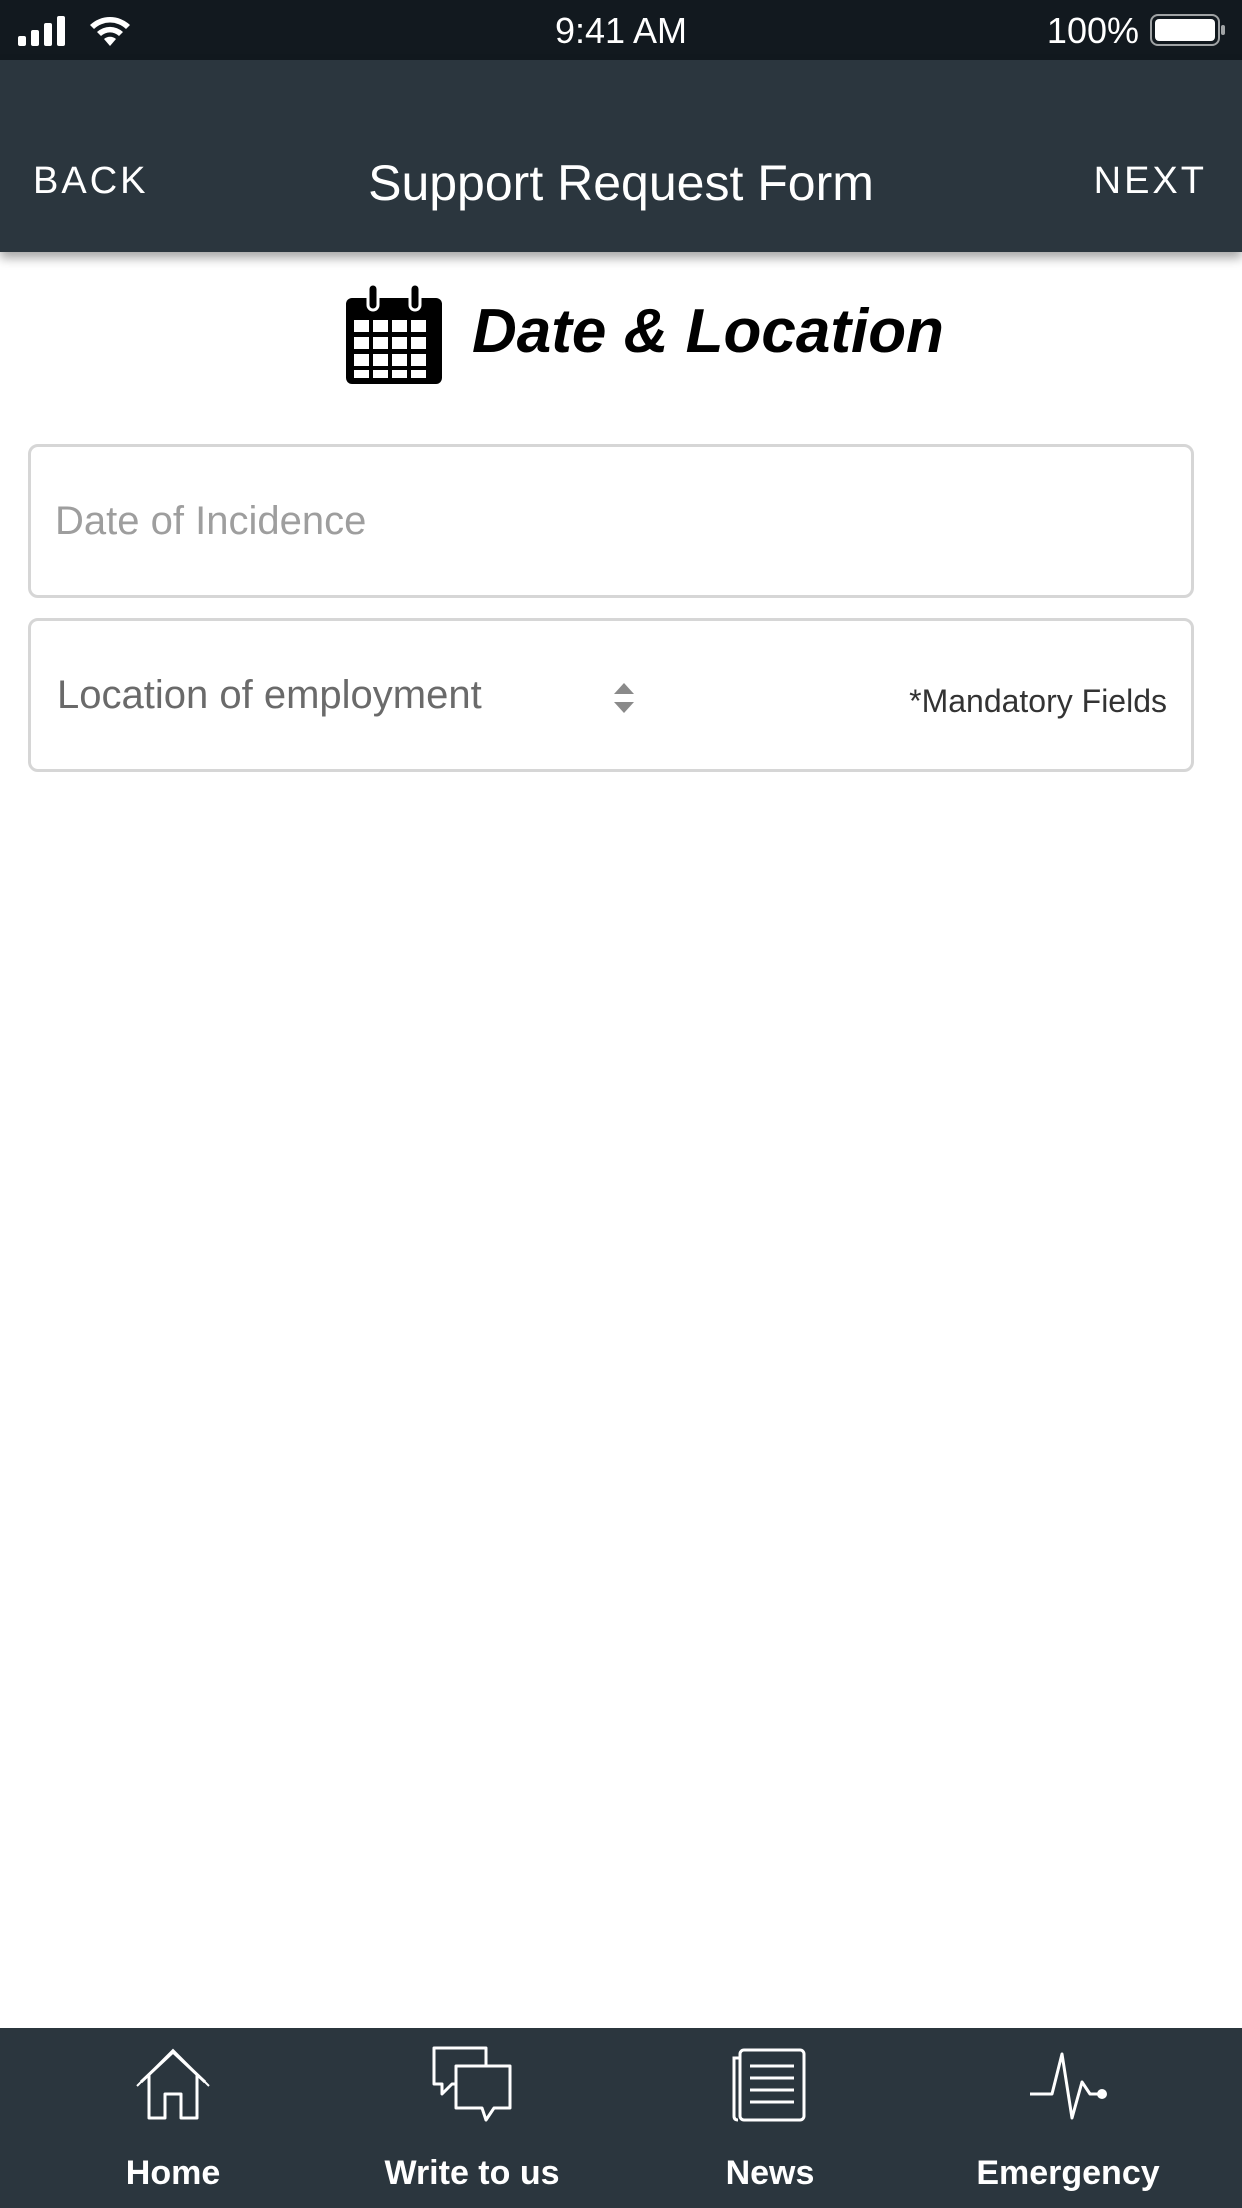  I want to click on tab-write-to-us: Write to us, so click(472, 2118).